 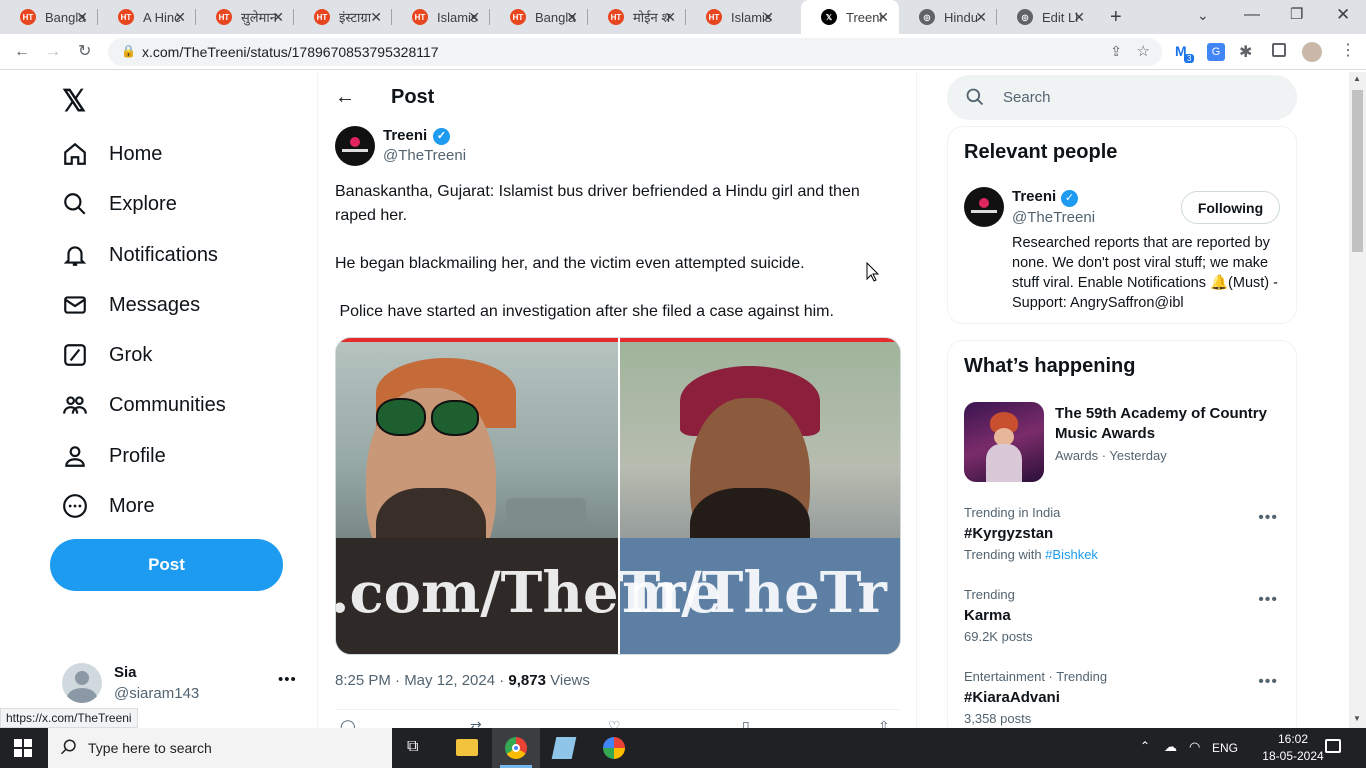 I want to click on card-title: Relevant people, so click(x=1041, y=152).